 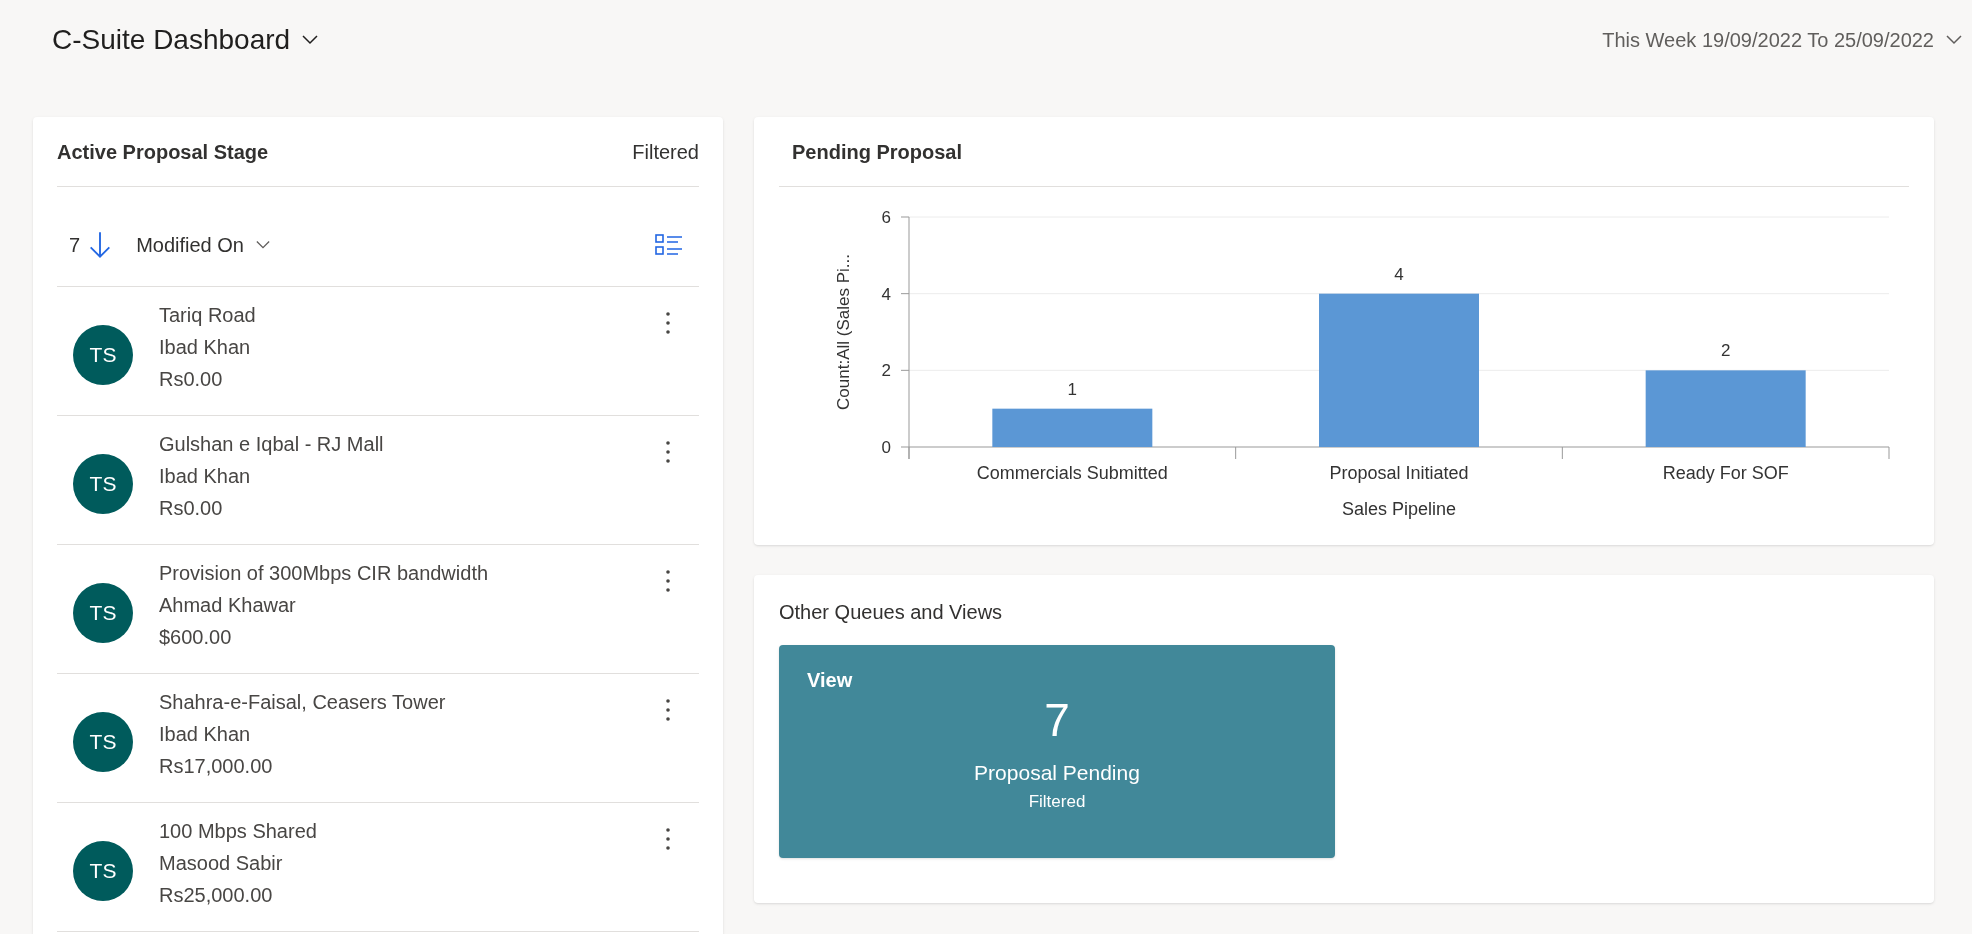 What do you see at coordinates (221, 863) in the screenshot?
I see `proposal-owner: Masood Sabir` at bounding box center [221, 863].